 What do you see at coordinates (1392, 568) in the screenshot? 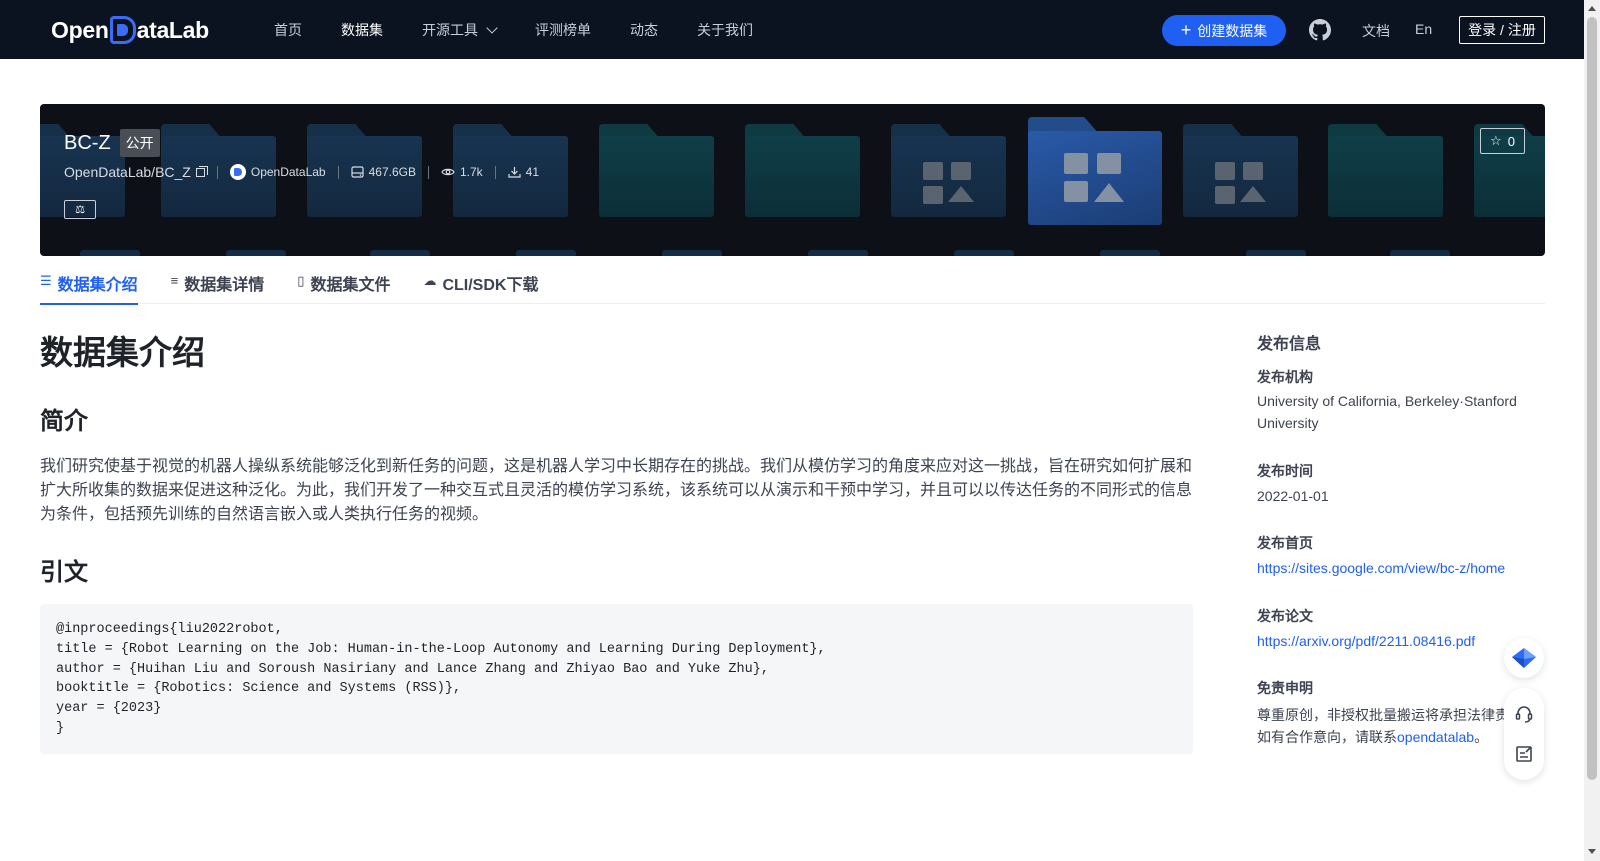
I see `homepage-link: https://sites.google.com/view/bc-z/home` at bounding box center [1392, 568].